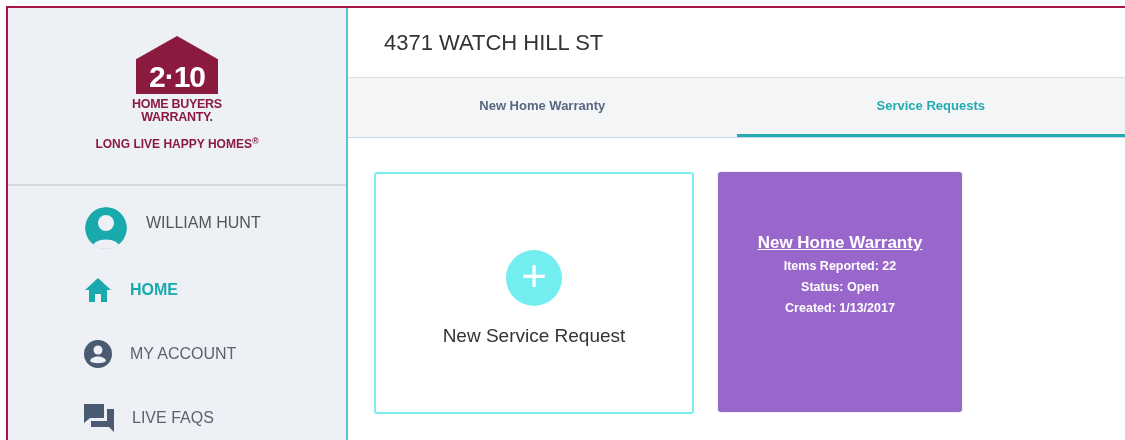 This screenshot has height=440, width=1125. Describe the element at coordinates (177, 144) in the screenshot. I see `tagline: LONG LIVE HAPPY HOMES$^{®}$` at that location.